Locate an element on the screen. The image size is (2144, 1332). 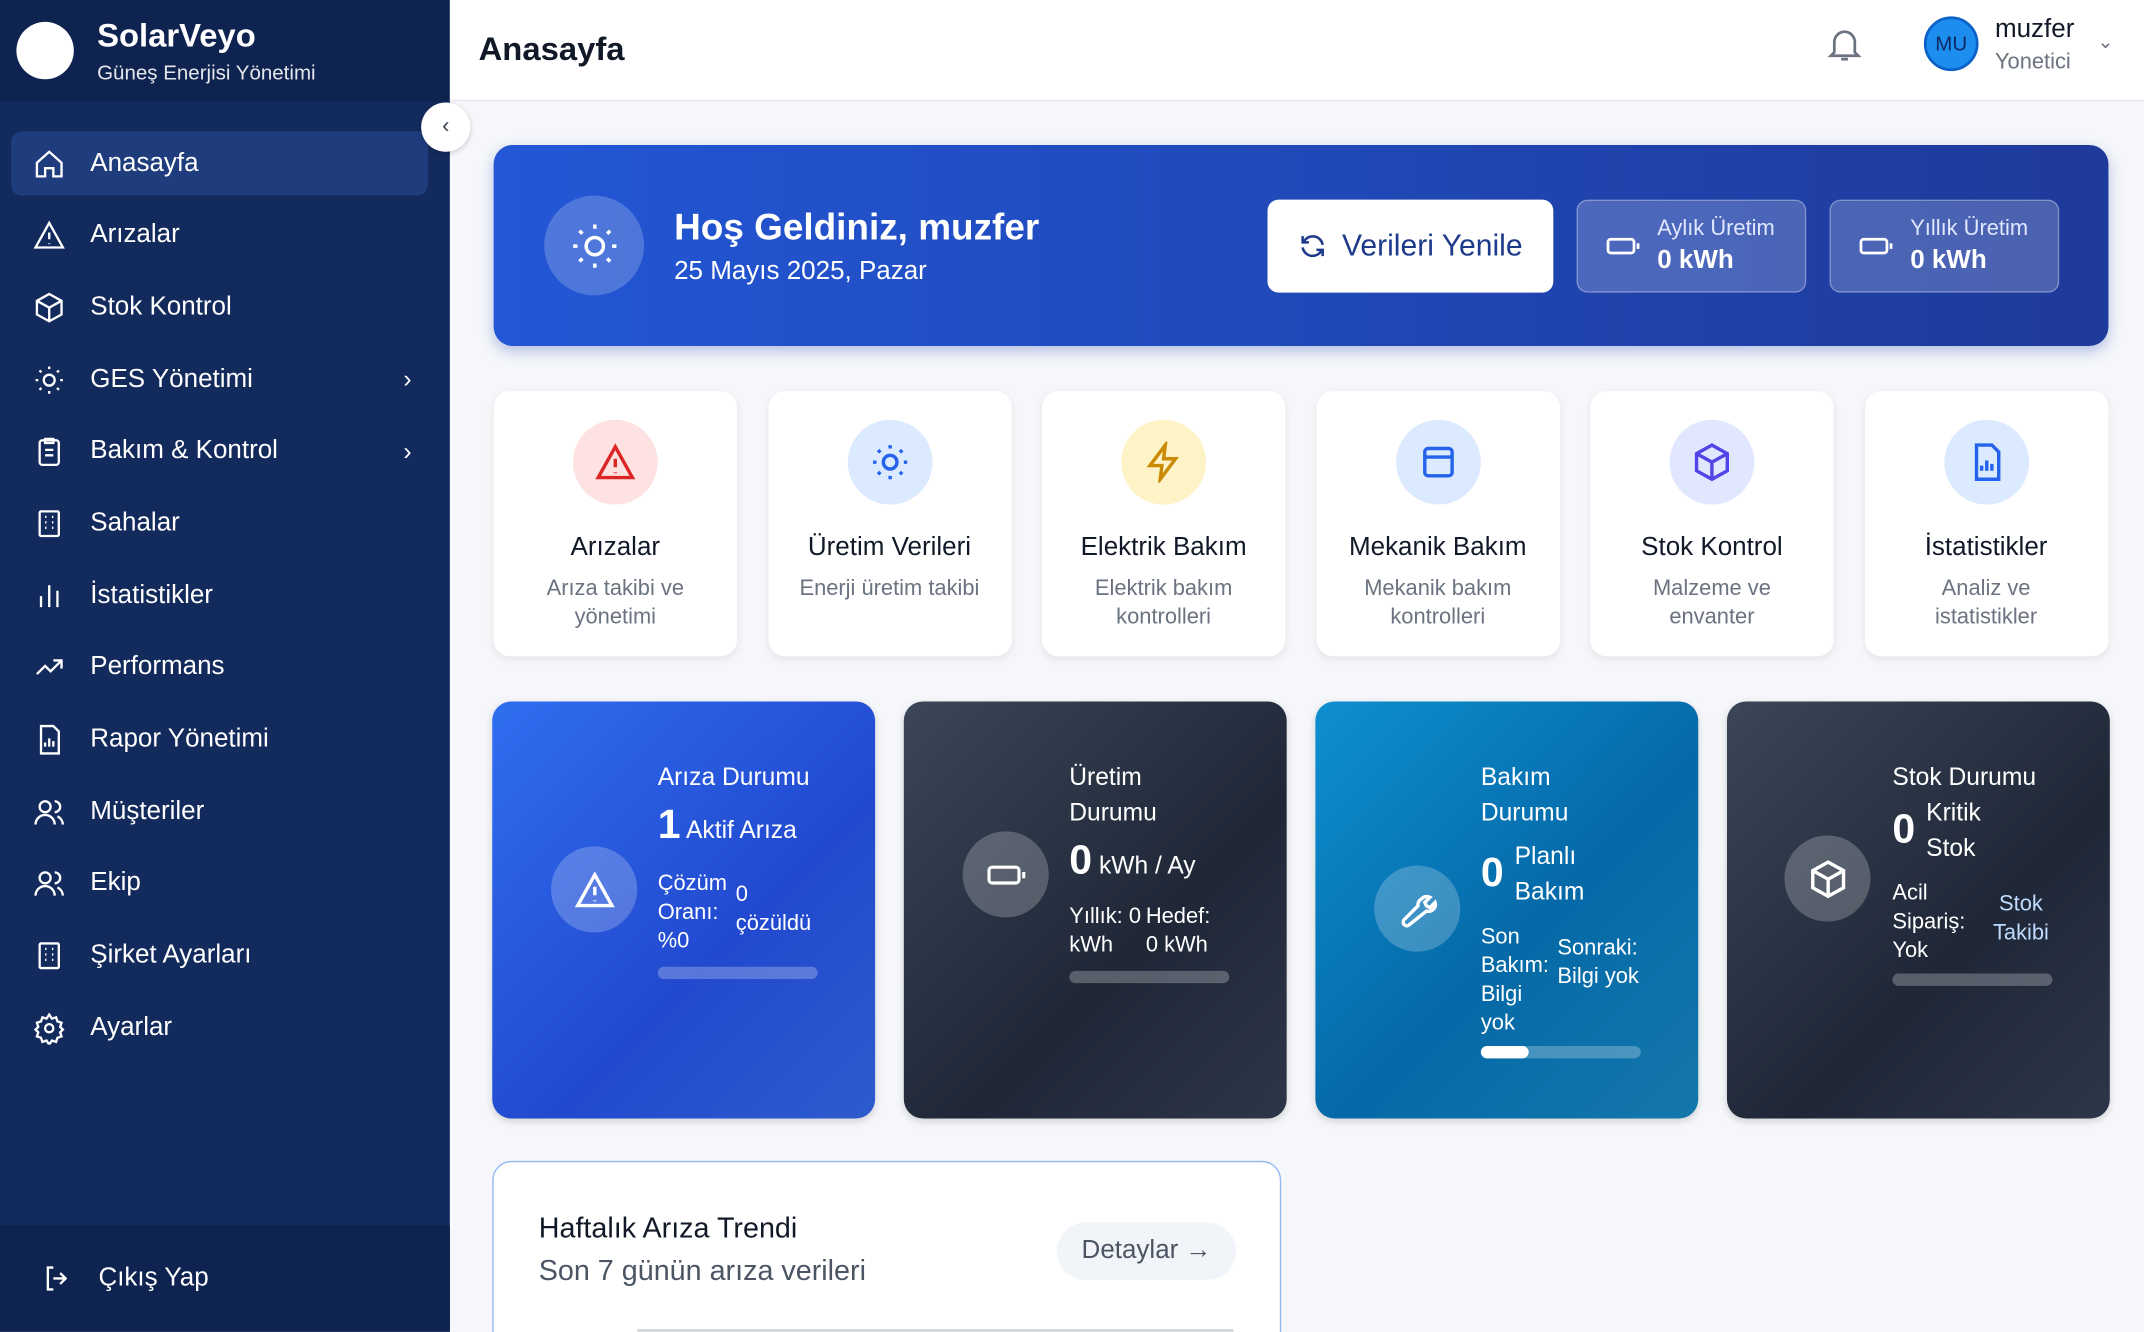
sidebar-item-ekip: Ekip is located at coordinates (219, 884).